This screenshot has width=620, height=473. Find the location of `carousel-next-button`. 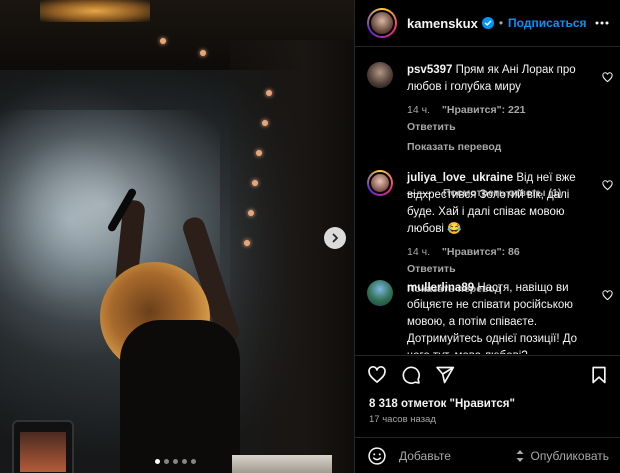

carousel-next-button is located at coordinates (335, 238).